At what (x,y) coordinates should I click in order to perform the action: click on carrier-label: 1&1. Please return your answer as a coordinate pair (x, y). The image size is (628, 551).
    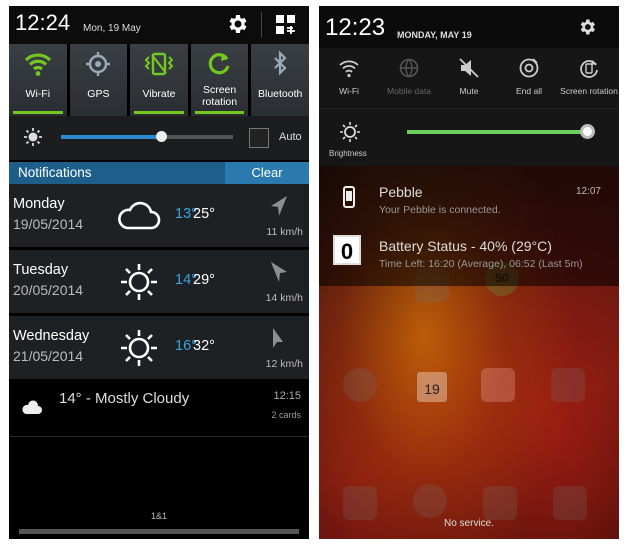
    Looking at the image, I should click on (158, 516).